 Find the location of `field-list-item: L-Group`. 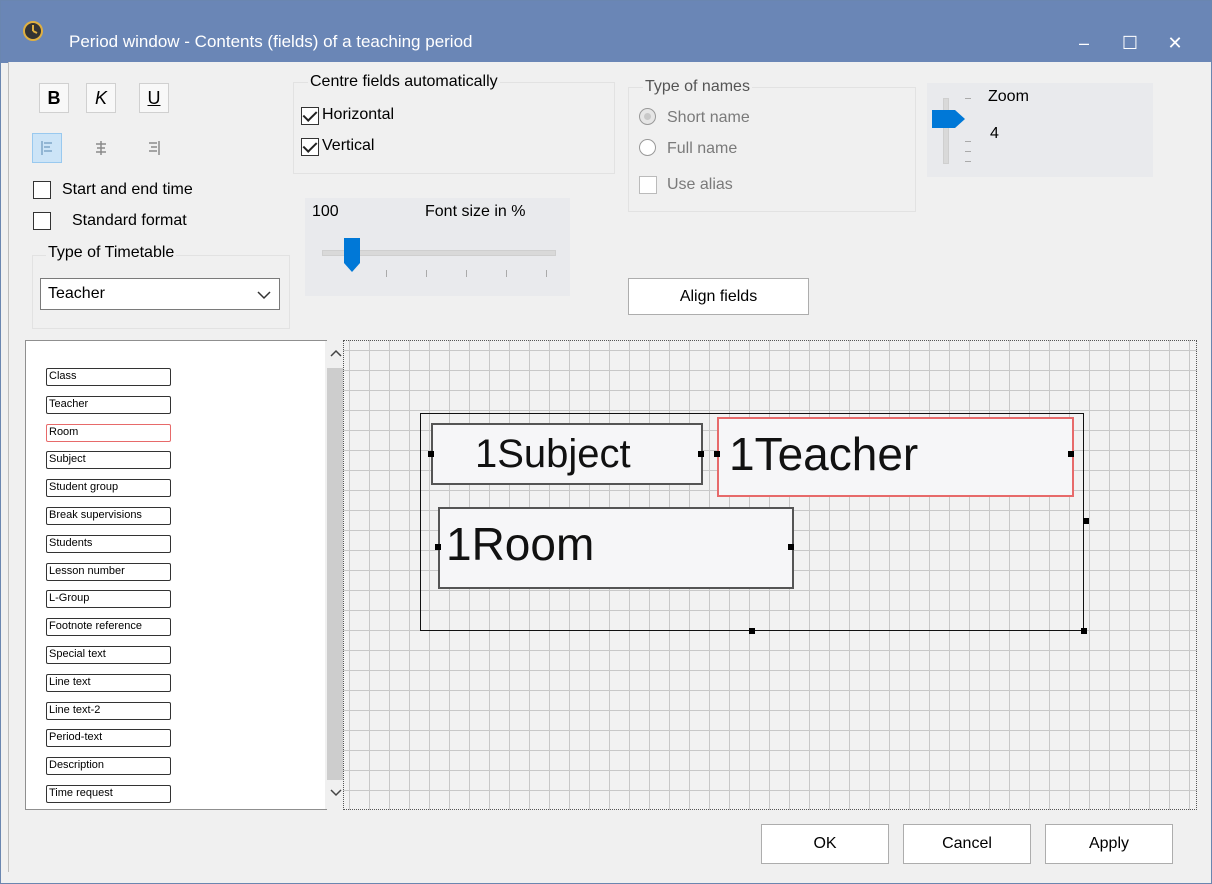

field-list-item: L-Group is located at coordinates (108, 599).